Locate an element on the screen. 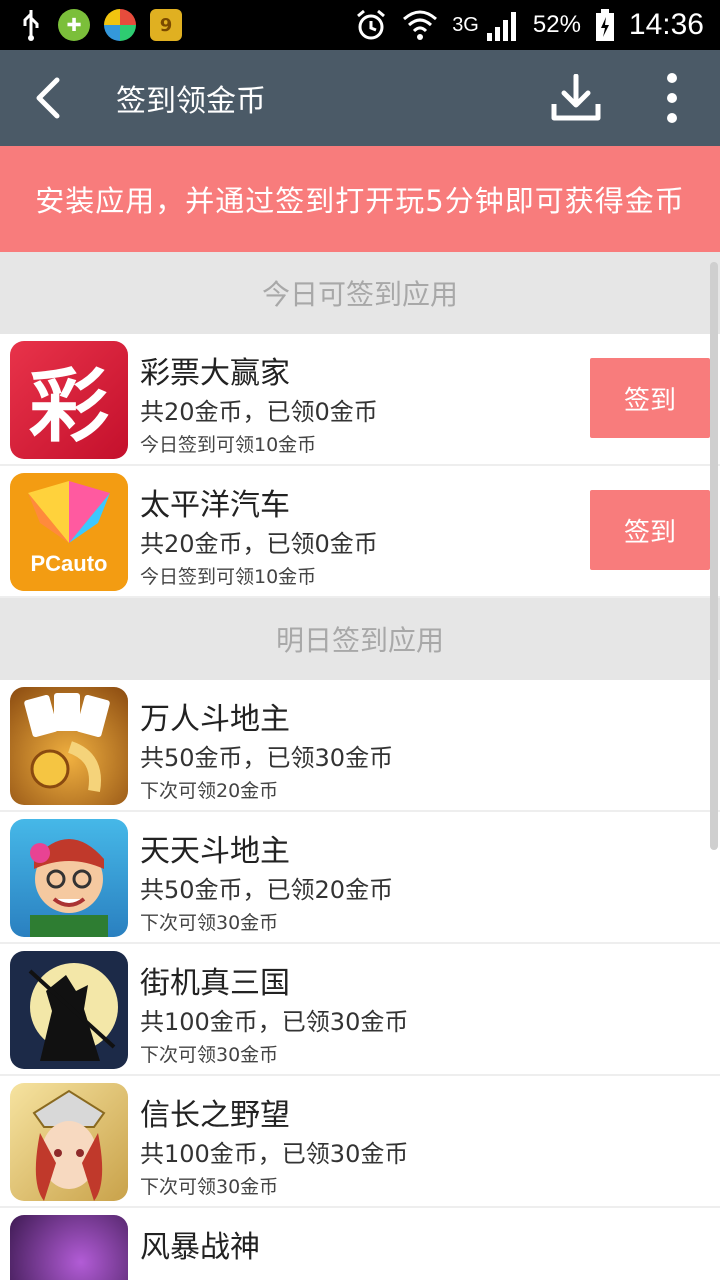  battery-percent: 52% is located at coordinates (556, 24).